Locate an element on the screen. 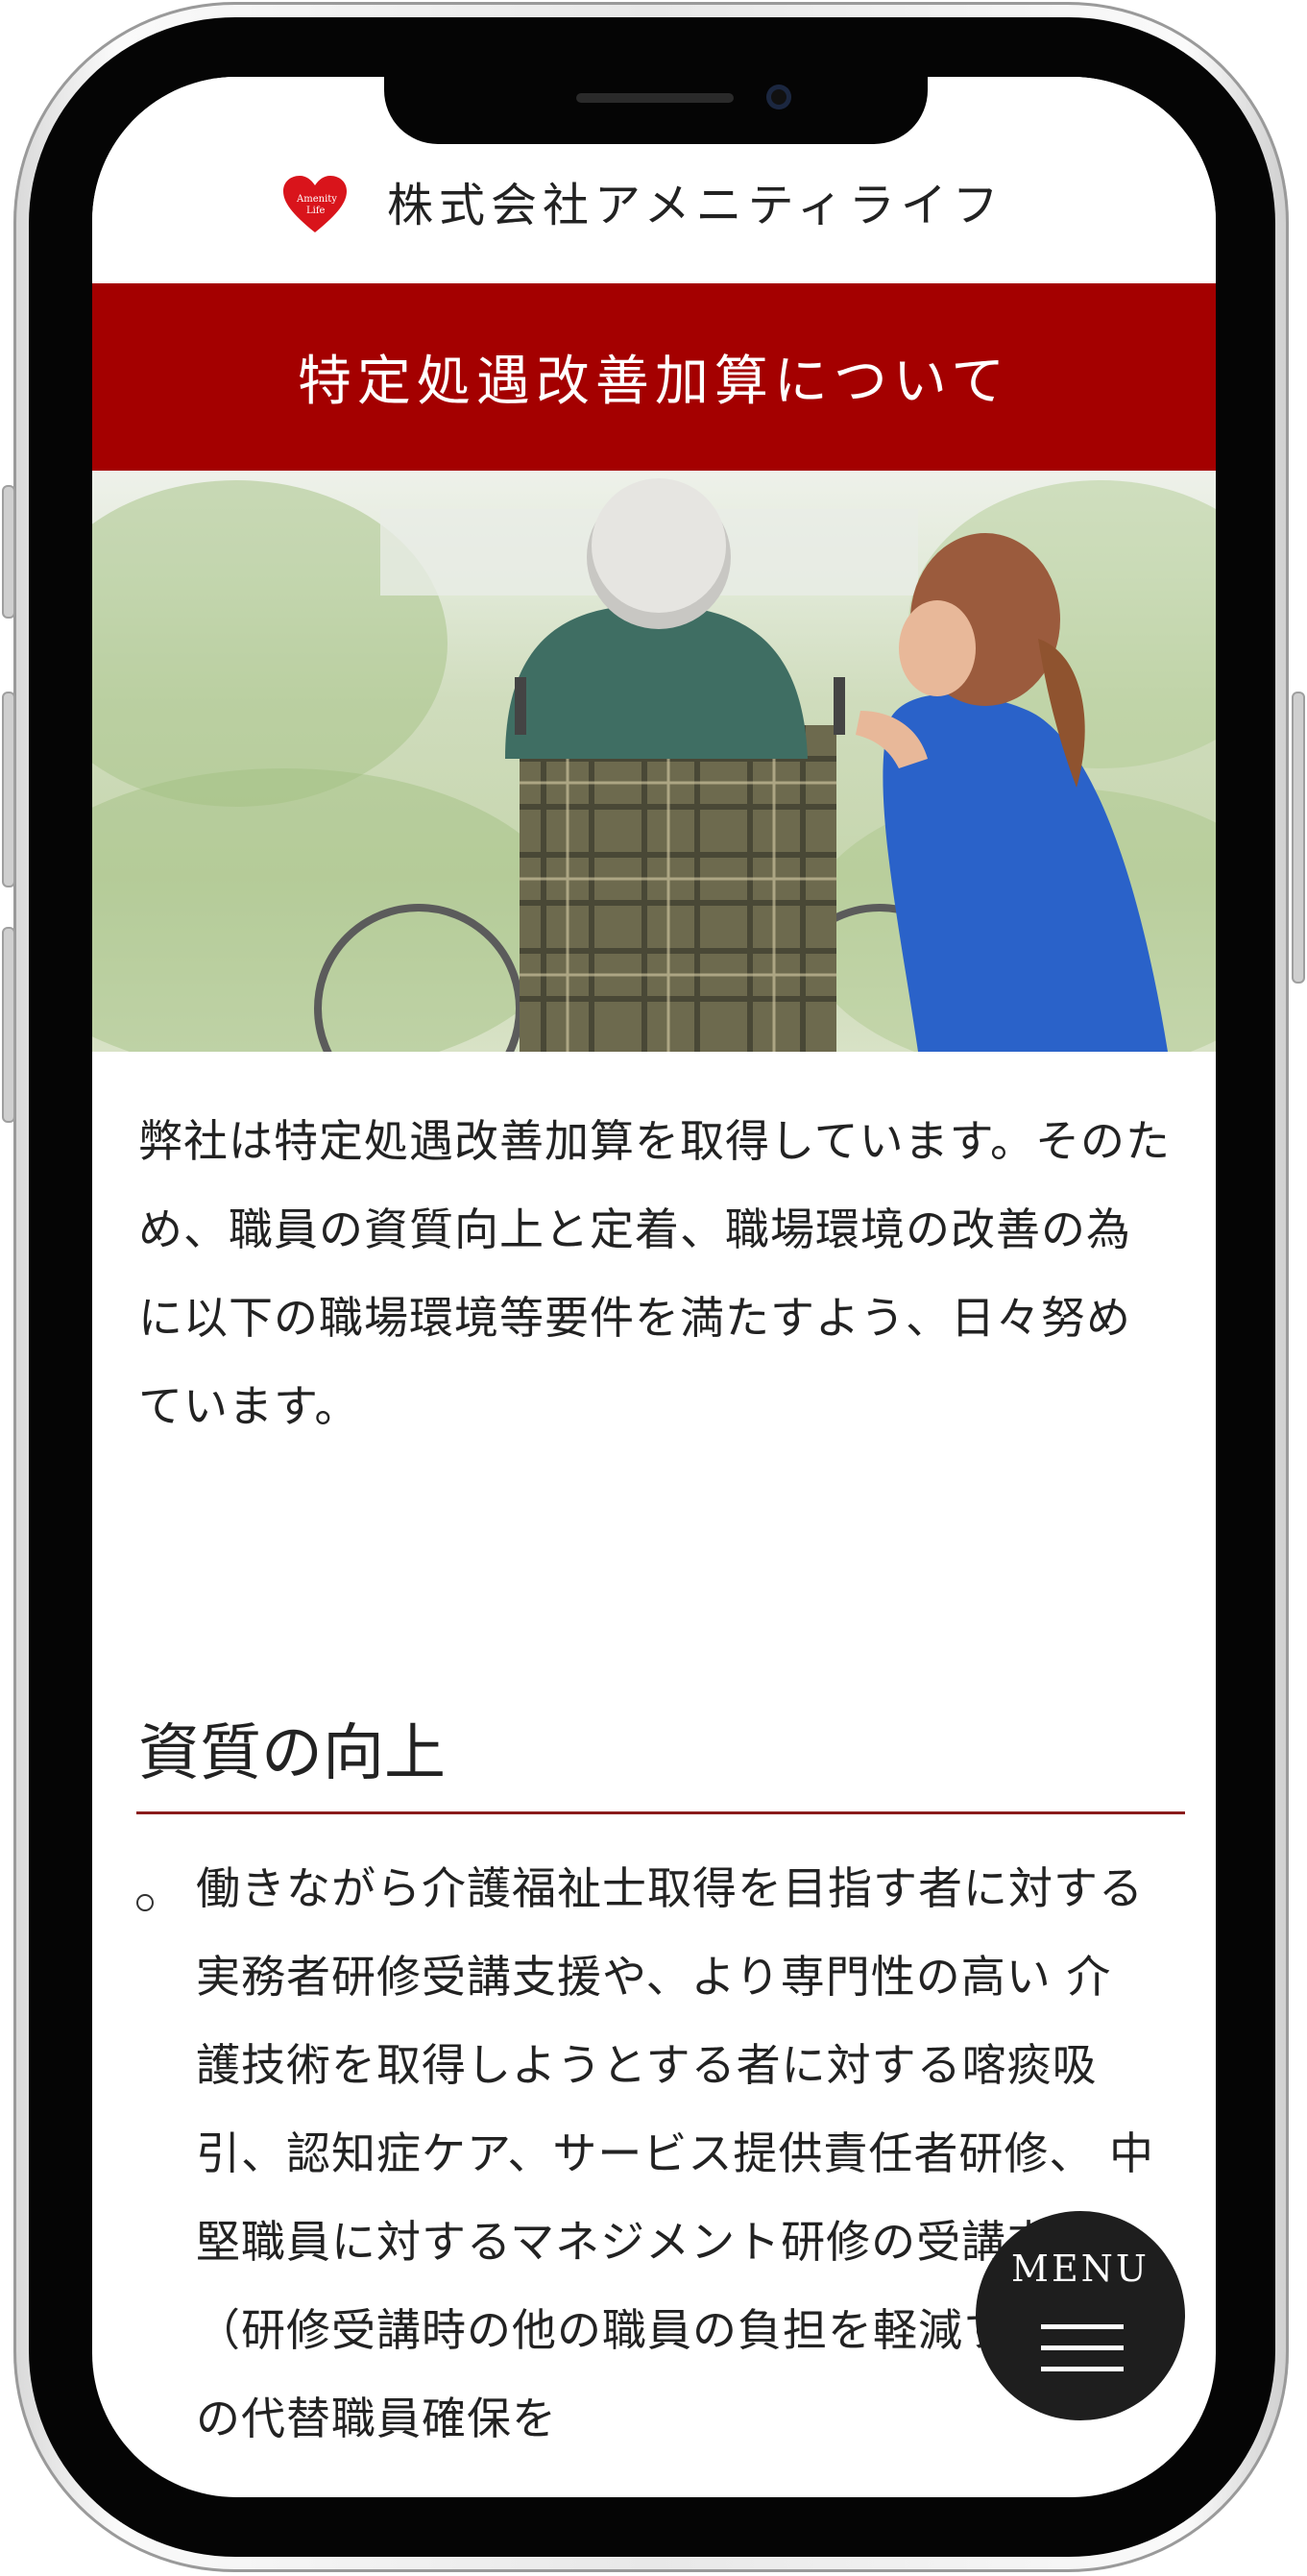  volume-down-button is located at coordinates (8, 1025).